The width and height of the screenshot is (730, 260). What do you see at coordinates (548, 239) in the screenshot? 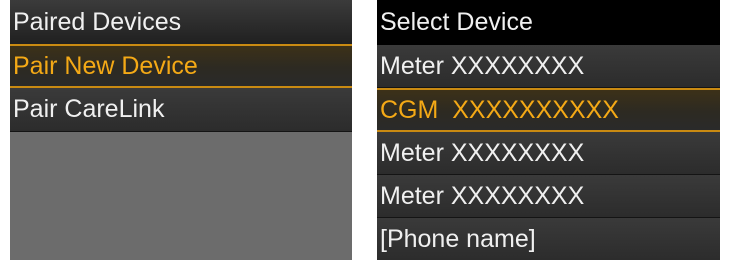
I see `menu-item-phone-name: [Phone name]` at bounding box center [548, 239].